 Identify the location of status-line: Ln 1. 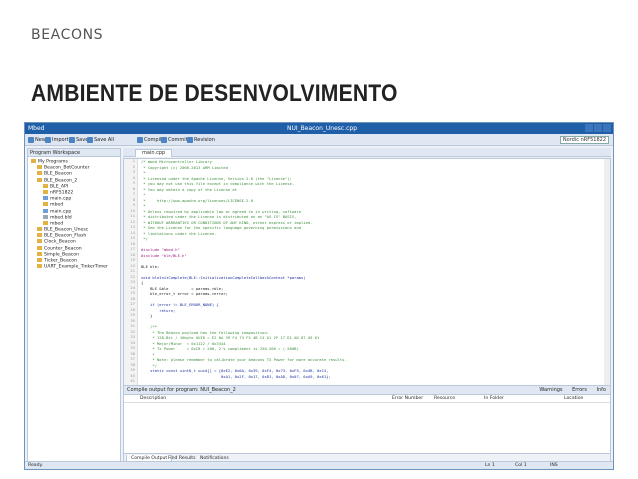
(490, 465).